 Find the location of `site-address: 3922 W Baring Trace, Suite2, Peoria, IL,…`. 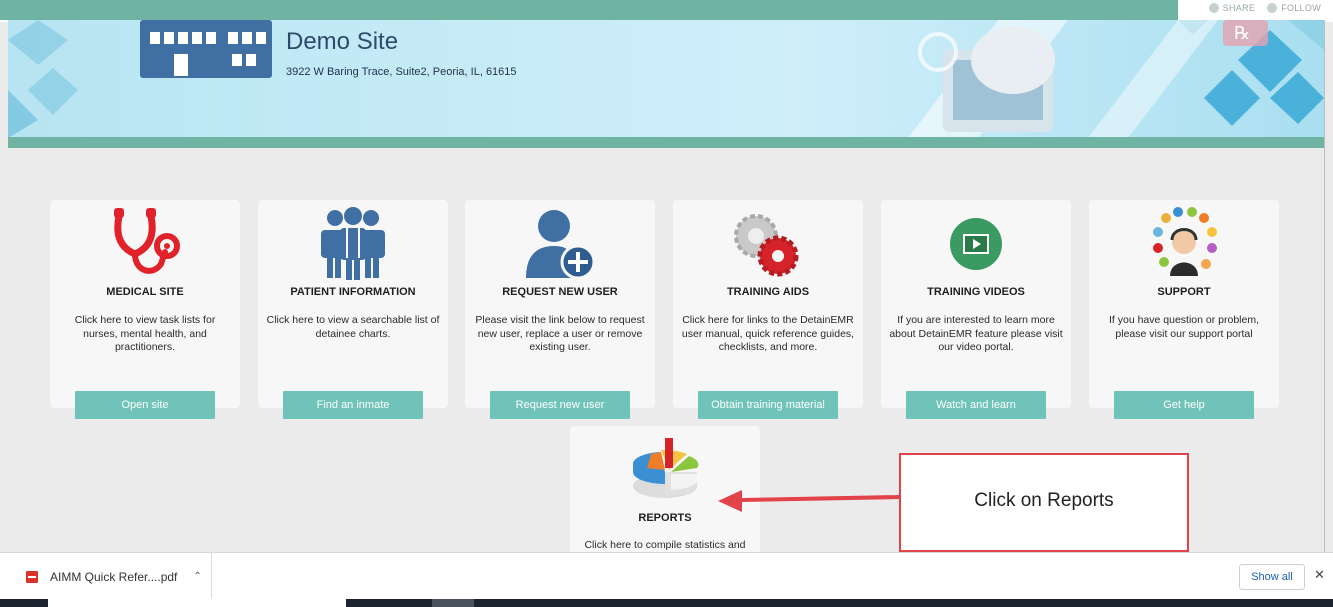

site-address: 3922 W Baring Trace, Suite2, Peoria, IL,… is located at coordinates (401, 72).